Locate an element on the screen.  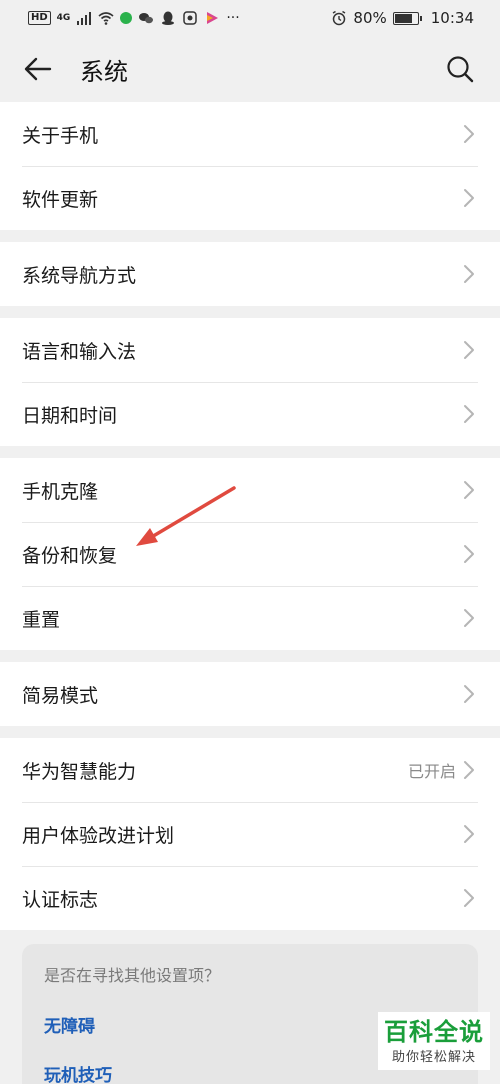
row-label: 认证标志 is located at coordinates (60, 899).